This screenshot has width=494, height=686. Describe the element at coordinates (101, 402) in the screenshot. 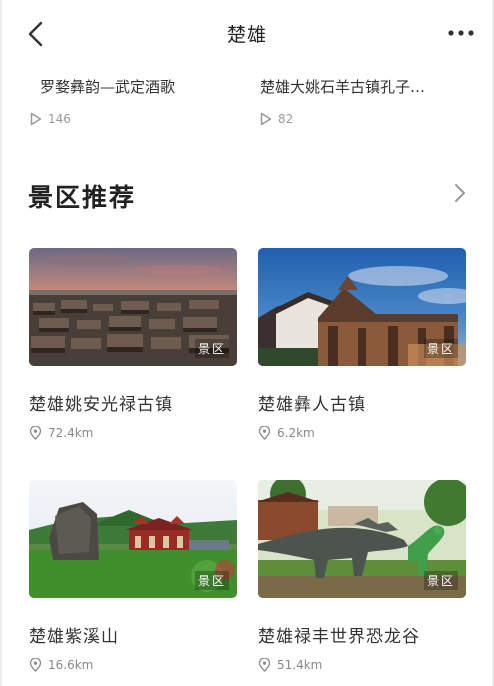

I see `scenic-card-name: 楚雄姚安光禄古镇` at that location.